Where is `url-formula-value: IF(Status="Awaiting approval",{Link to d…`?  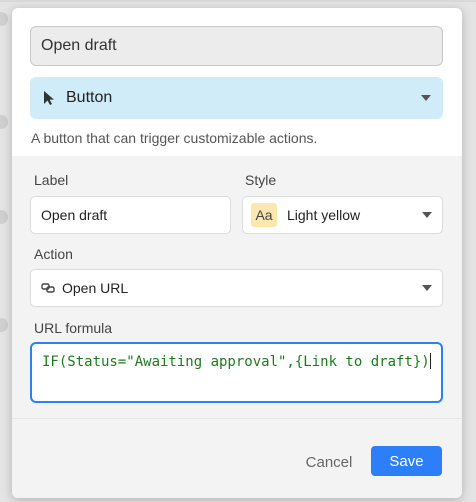
url-formula-value: IF(Status="Awaiting approval",{Link to d… is located at coordinates (236, 362).